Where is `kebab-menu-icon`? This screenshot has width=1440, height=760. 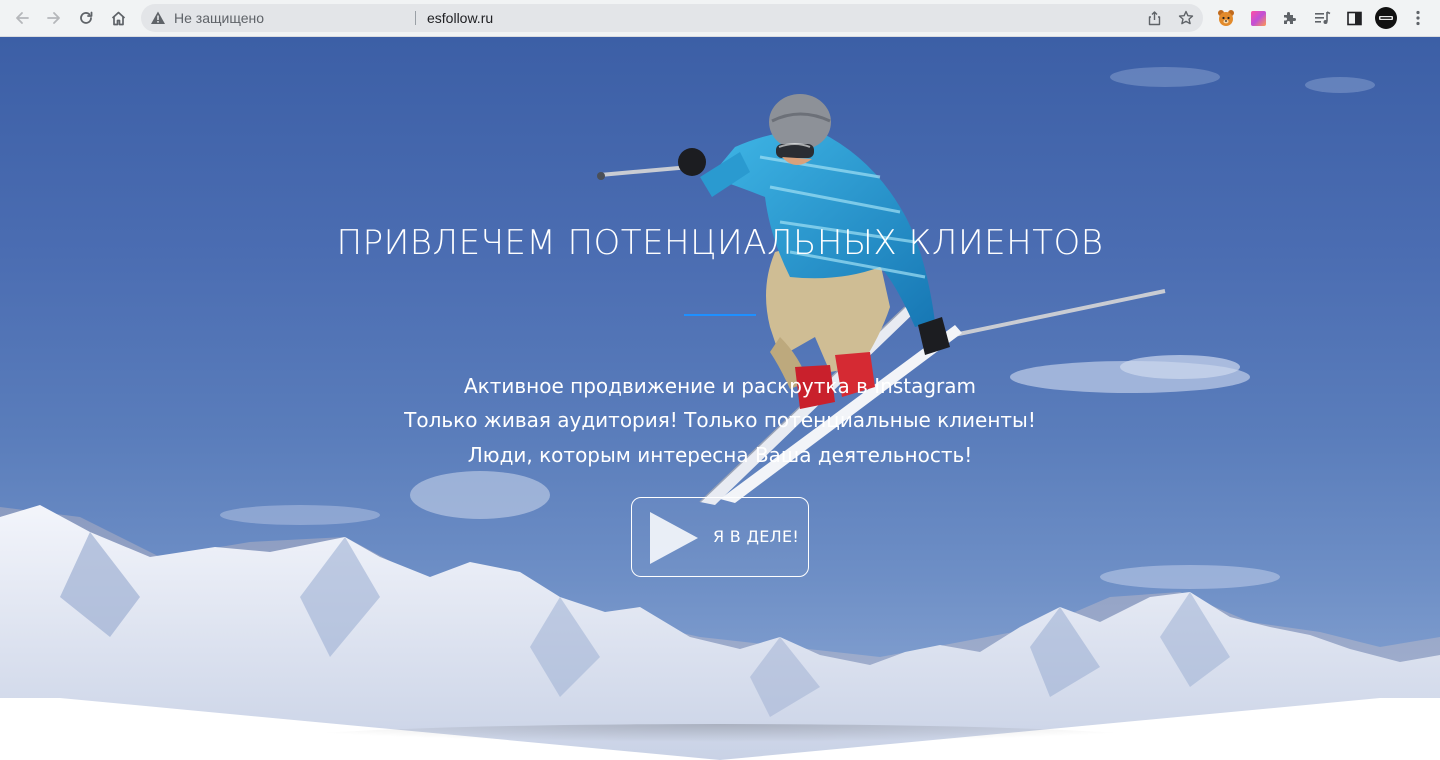
kebab-menu-icon is located at coordinates (1418, 18).